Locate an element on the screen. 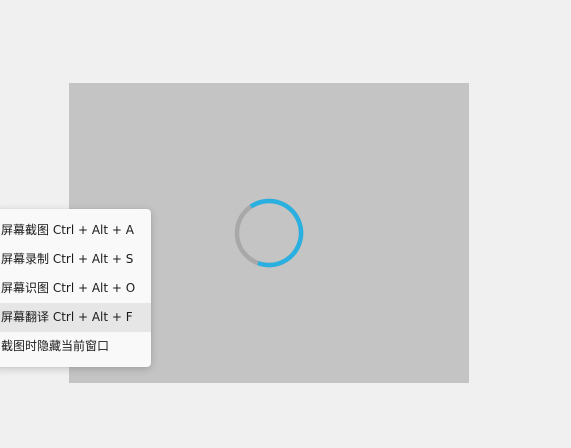 The width and height of the screenshot is (571, 448). menu-item-screen-ocr: 屏幕识图 Ctrl + Alt + O is located at coordinates (75, 288).